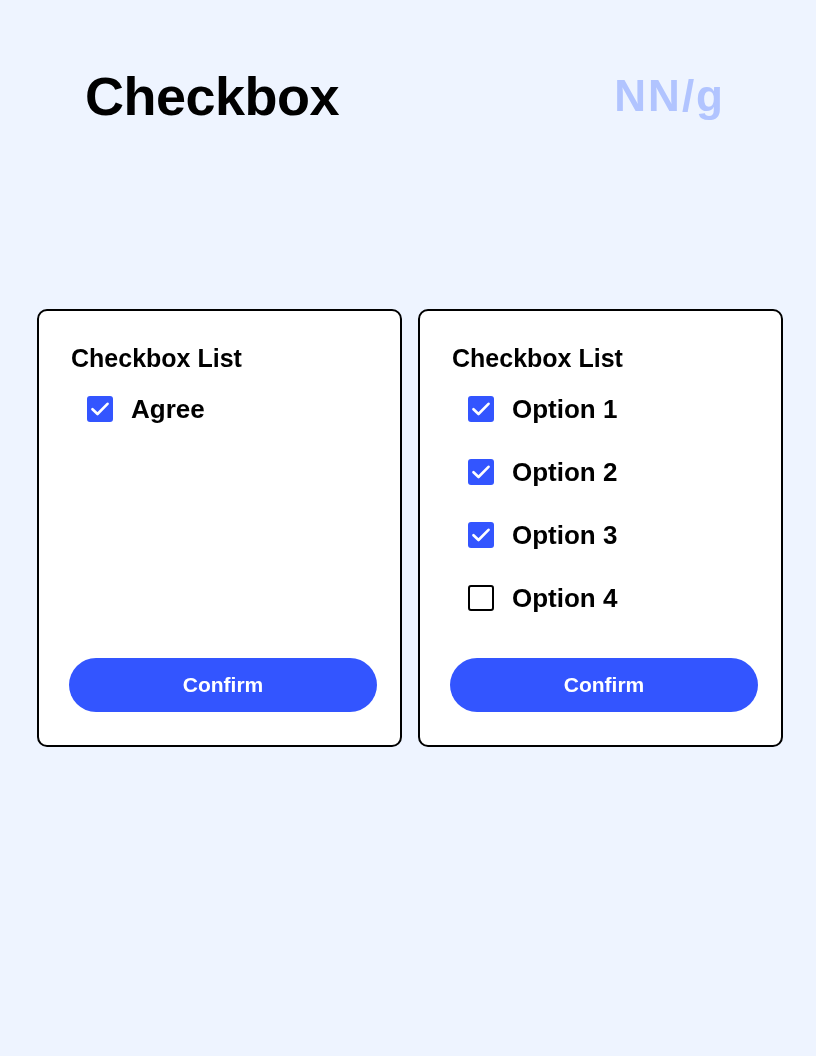 The height and width of the screenshot is (1056, 816). I want to click on option-label: Option 1, so click(565, 409).